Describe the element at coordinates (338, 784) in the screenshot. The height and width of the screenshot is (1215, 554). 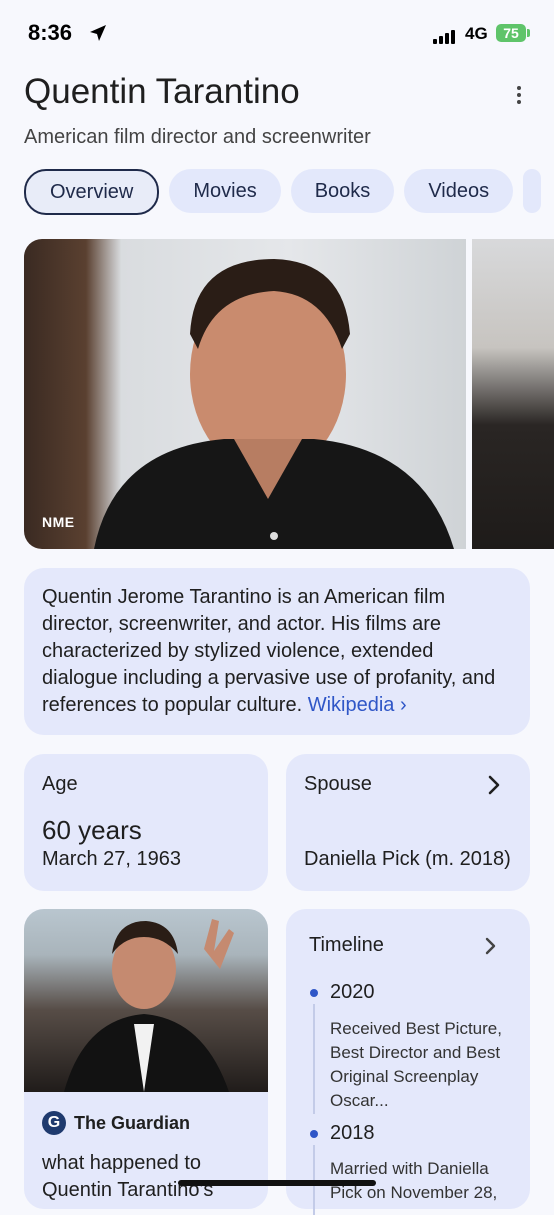
I see `spouse-label: Spouse` at that location.